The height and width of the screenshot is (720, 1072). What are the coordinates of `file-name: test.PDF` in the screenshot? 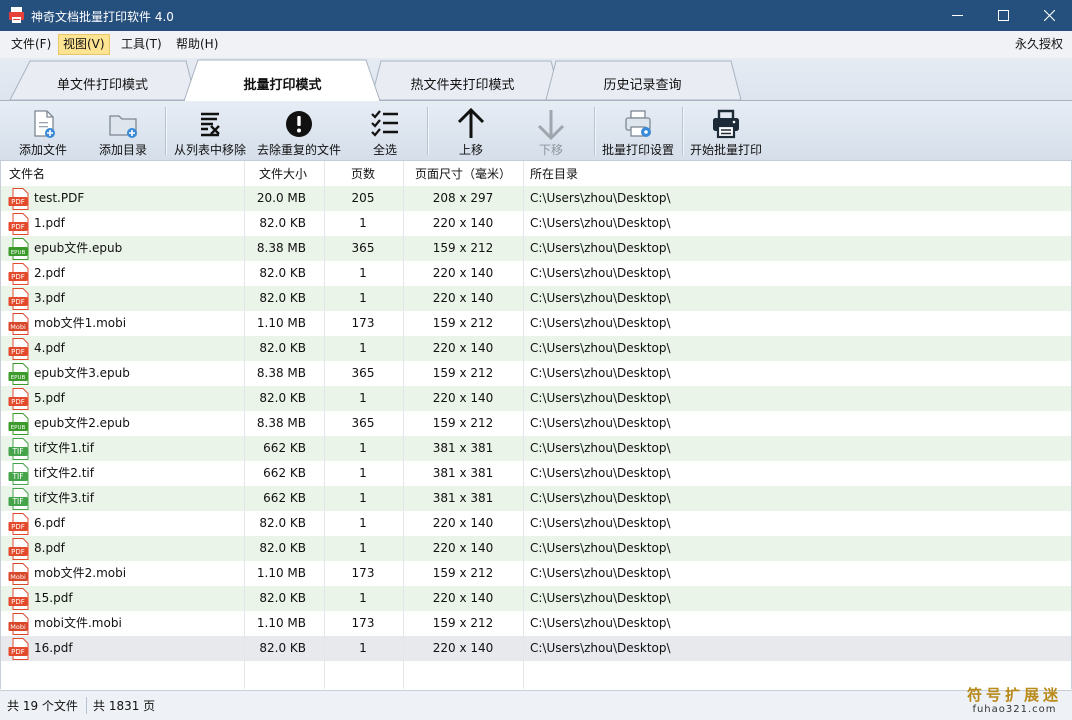 It's located at (59, 198).